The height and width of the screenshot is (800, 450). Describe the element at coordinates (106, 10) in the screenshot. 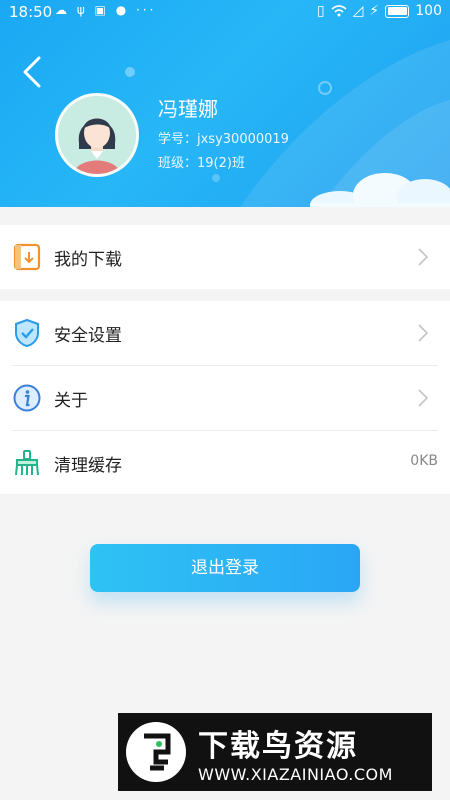

I see `notification-icons: ☁ ψ ▣ ● ···` at that location.